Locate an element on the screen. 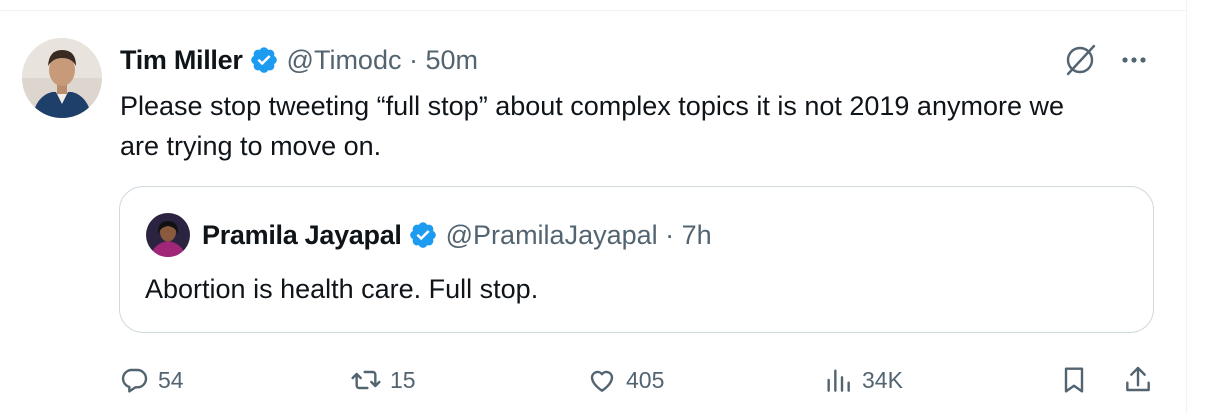  tweet-action-bar: 54 15 405 34K is located at coordinates (638, 380).